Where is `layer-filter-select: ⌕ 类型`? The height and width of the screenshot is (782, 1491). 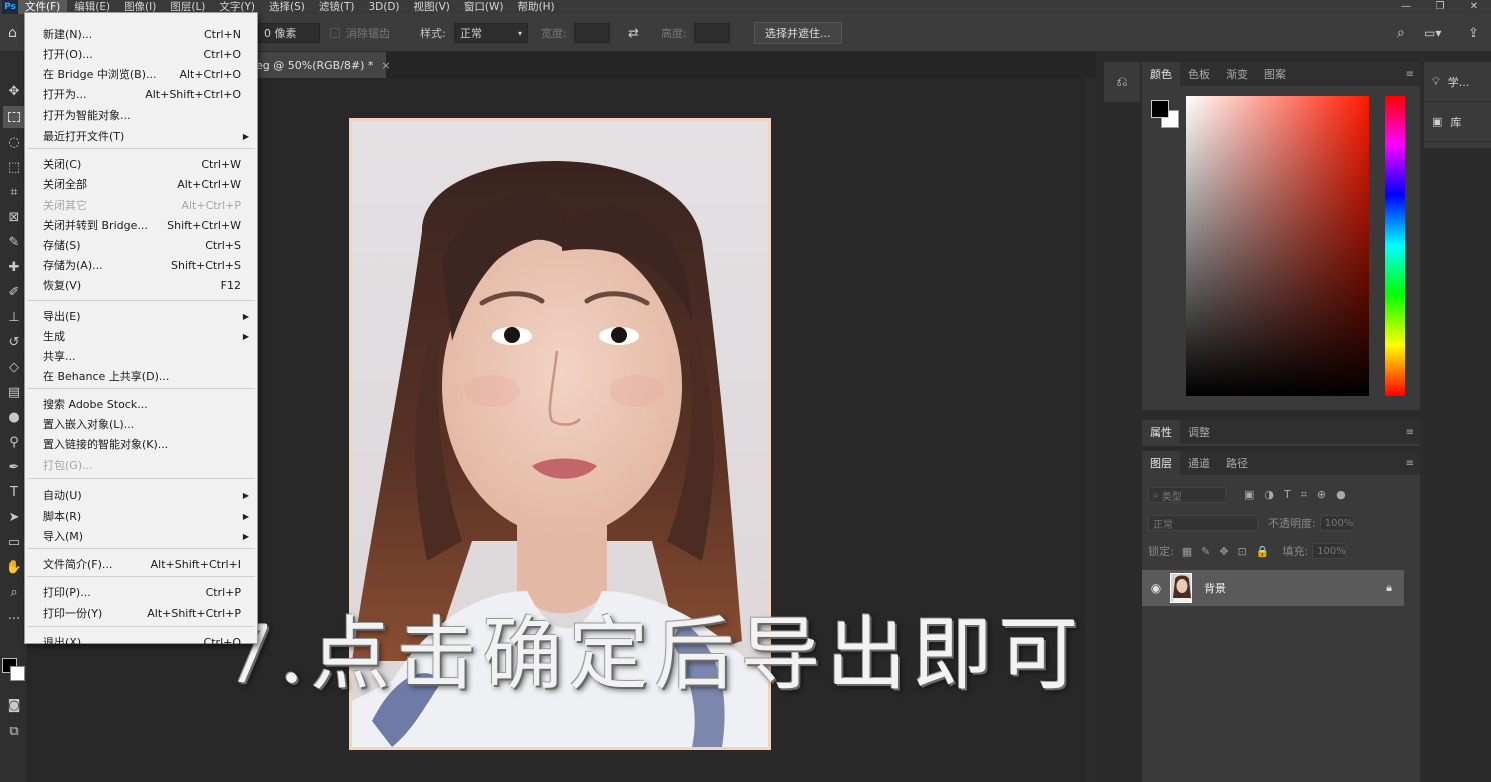 layer-filter-select: ⌕ 类型 is located at coordinates (1187, 495).